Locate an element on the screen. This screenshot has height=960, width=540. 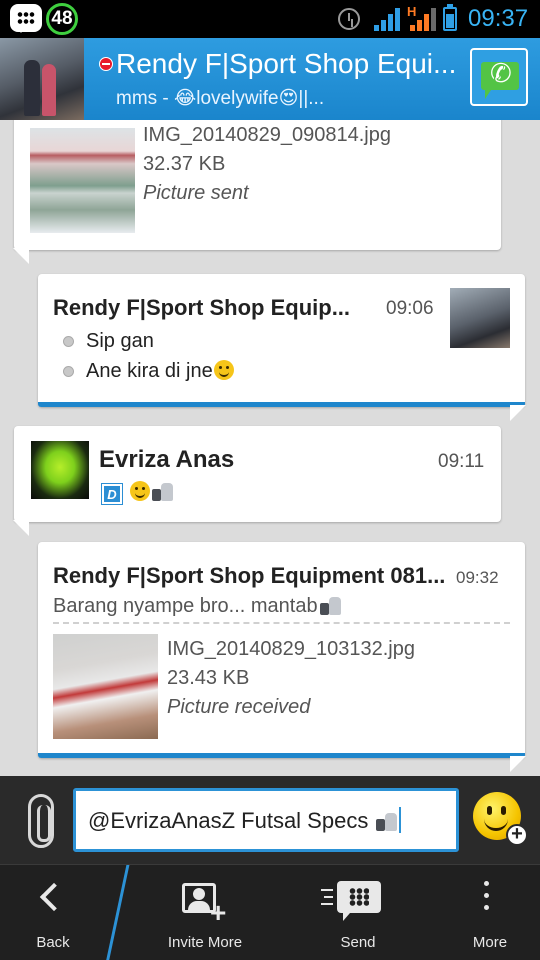
clock: 09:37 is located at coordinates (498, 18).